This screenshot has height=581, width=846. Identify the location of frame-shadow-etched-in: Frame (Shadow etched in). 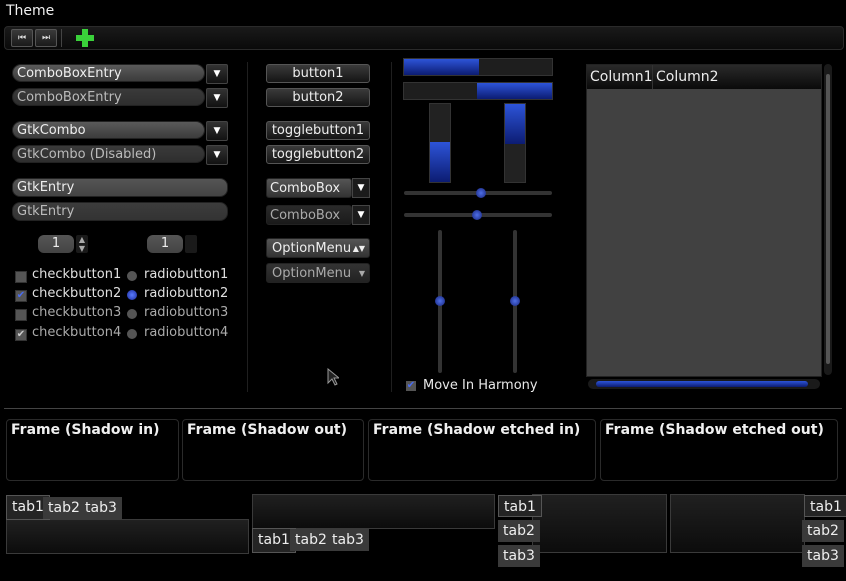
(482, 450).